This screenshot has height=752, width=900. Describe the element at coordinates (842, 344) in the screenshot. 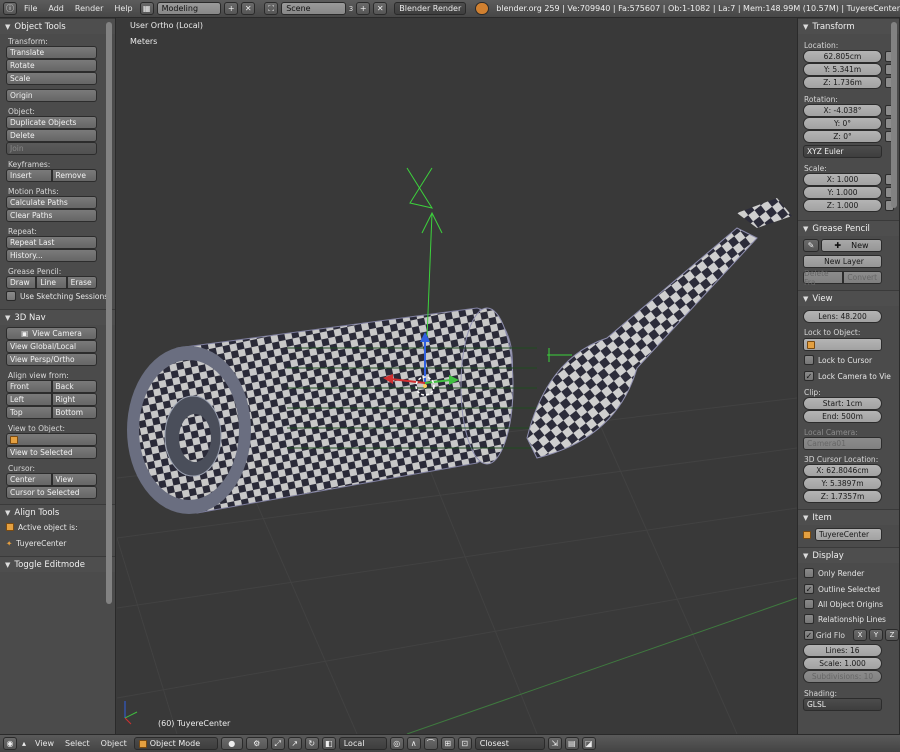

I see `lock-object-field` at that location.